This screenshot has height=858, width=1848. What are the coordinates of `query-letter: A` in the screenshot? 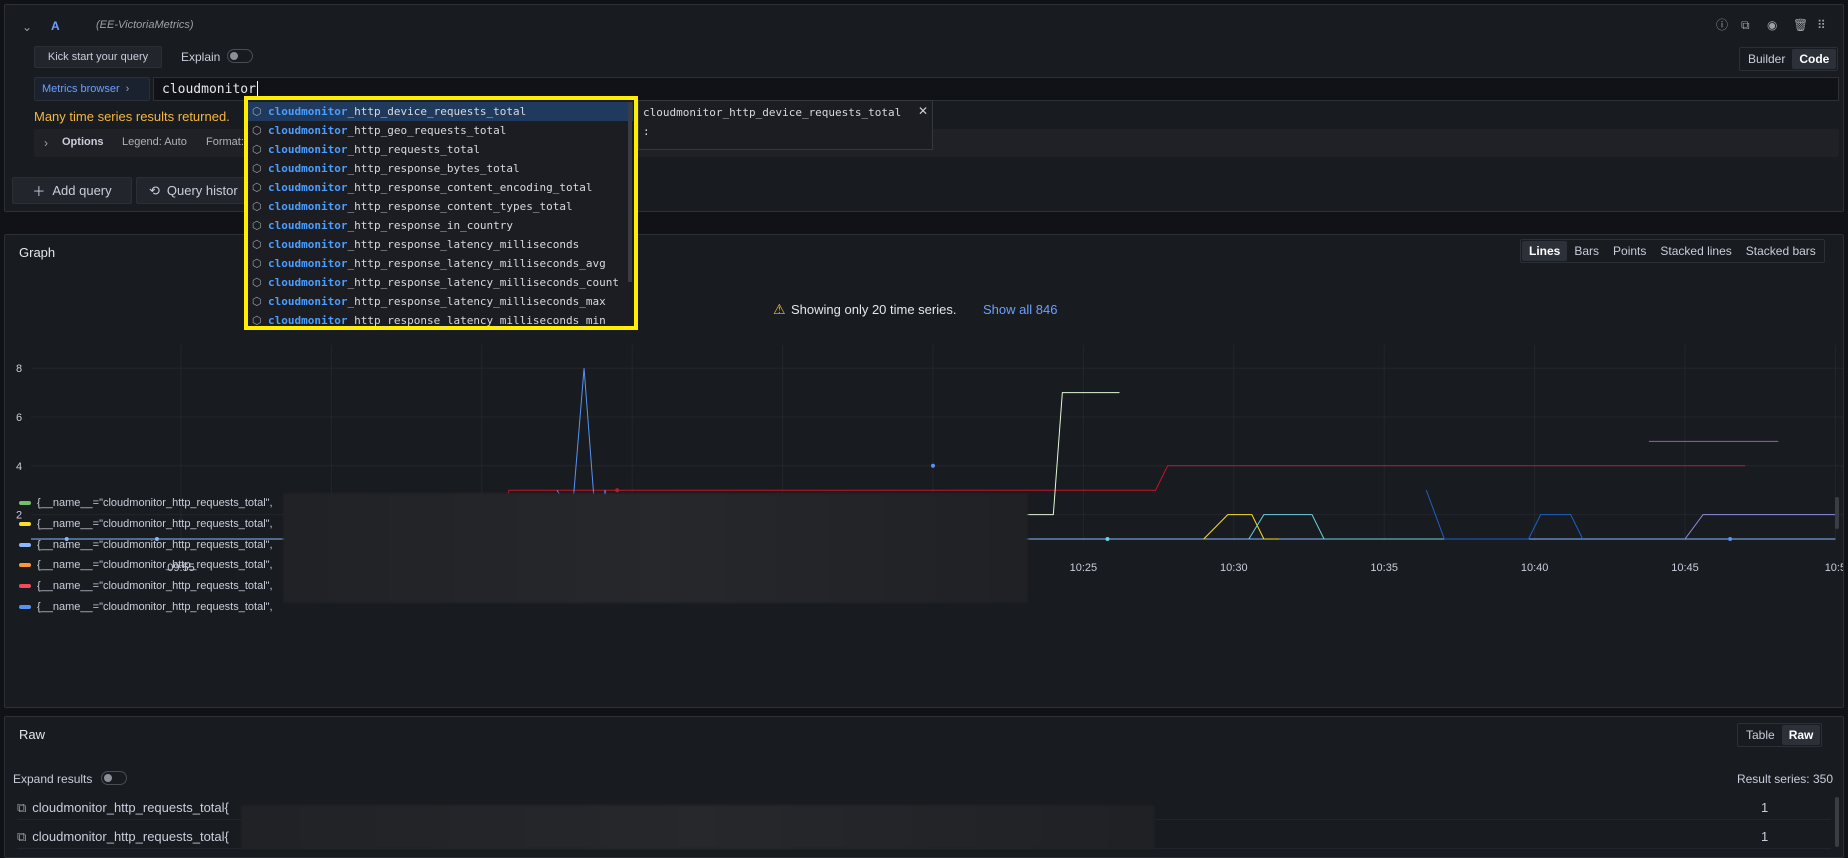 It's located at (55, 26).